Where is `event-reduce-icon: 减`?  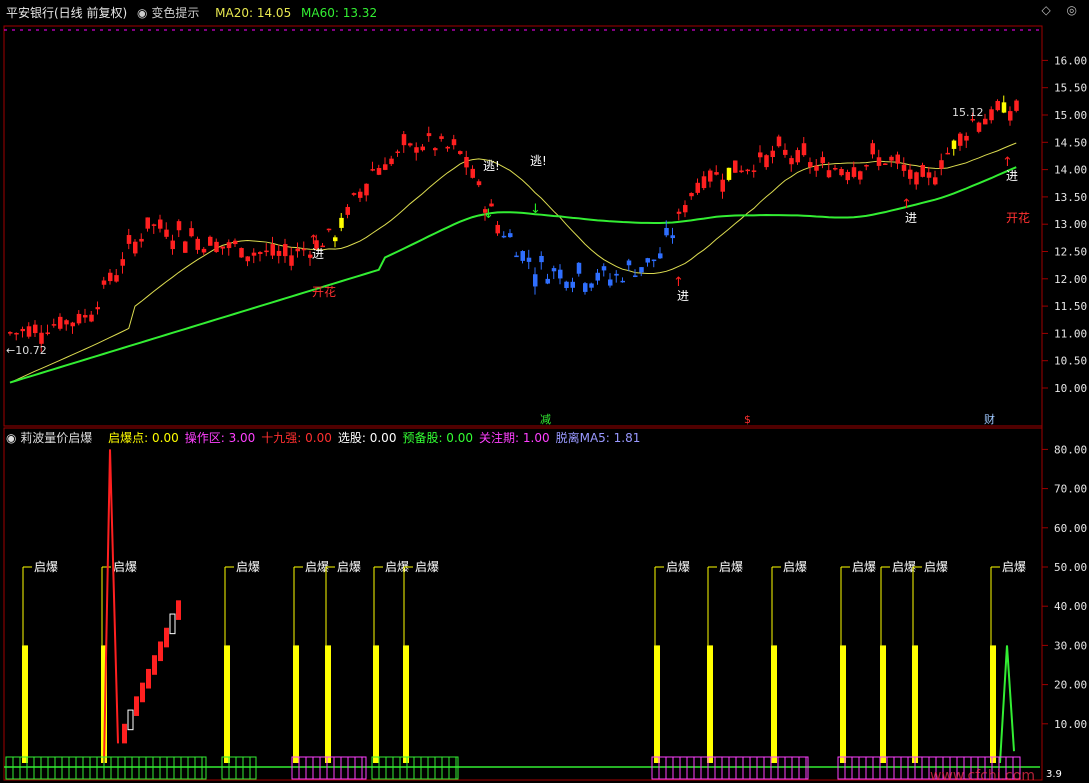
event-reduce-icon: 减 is located at coordinates (545, 419).